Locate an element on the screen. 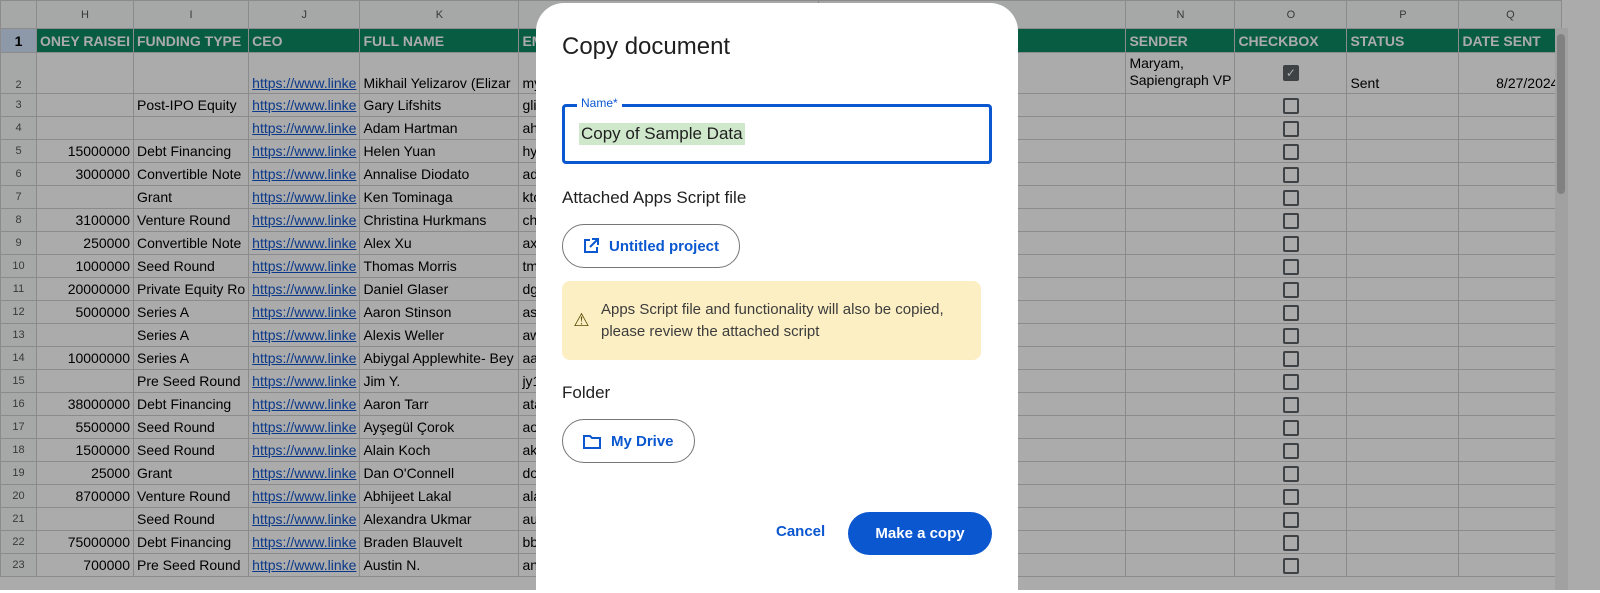 Image resolution: width=1600 pixels, height=593 pixels. my-drive-folder-button: My Drive is located at coordinates (628, 441).